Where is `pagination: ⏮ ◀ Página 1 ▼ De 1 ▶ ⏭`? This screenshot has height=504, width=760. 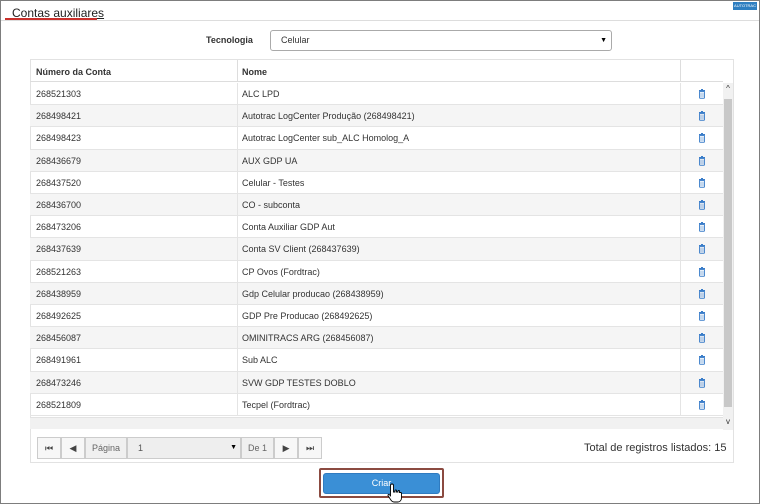 pagination: ⏮ ◀ Página 1 ▼ De 1 ▶ ⏭ is located at coordinates (180, 448).